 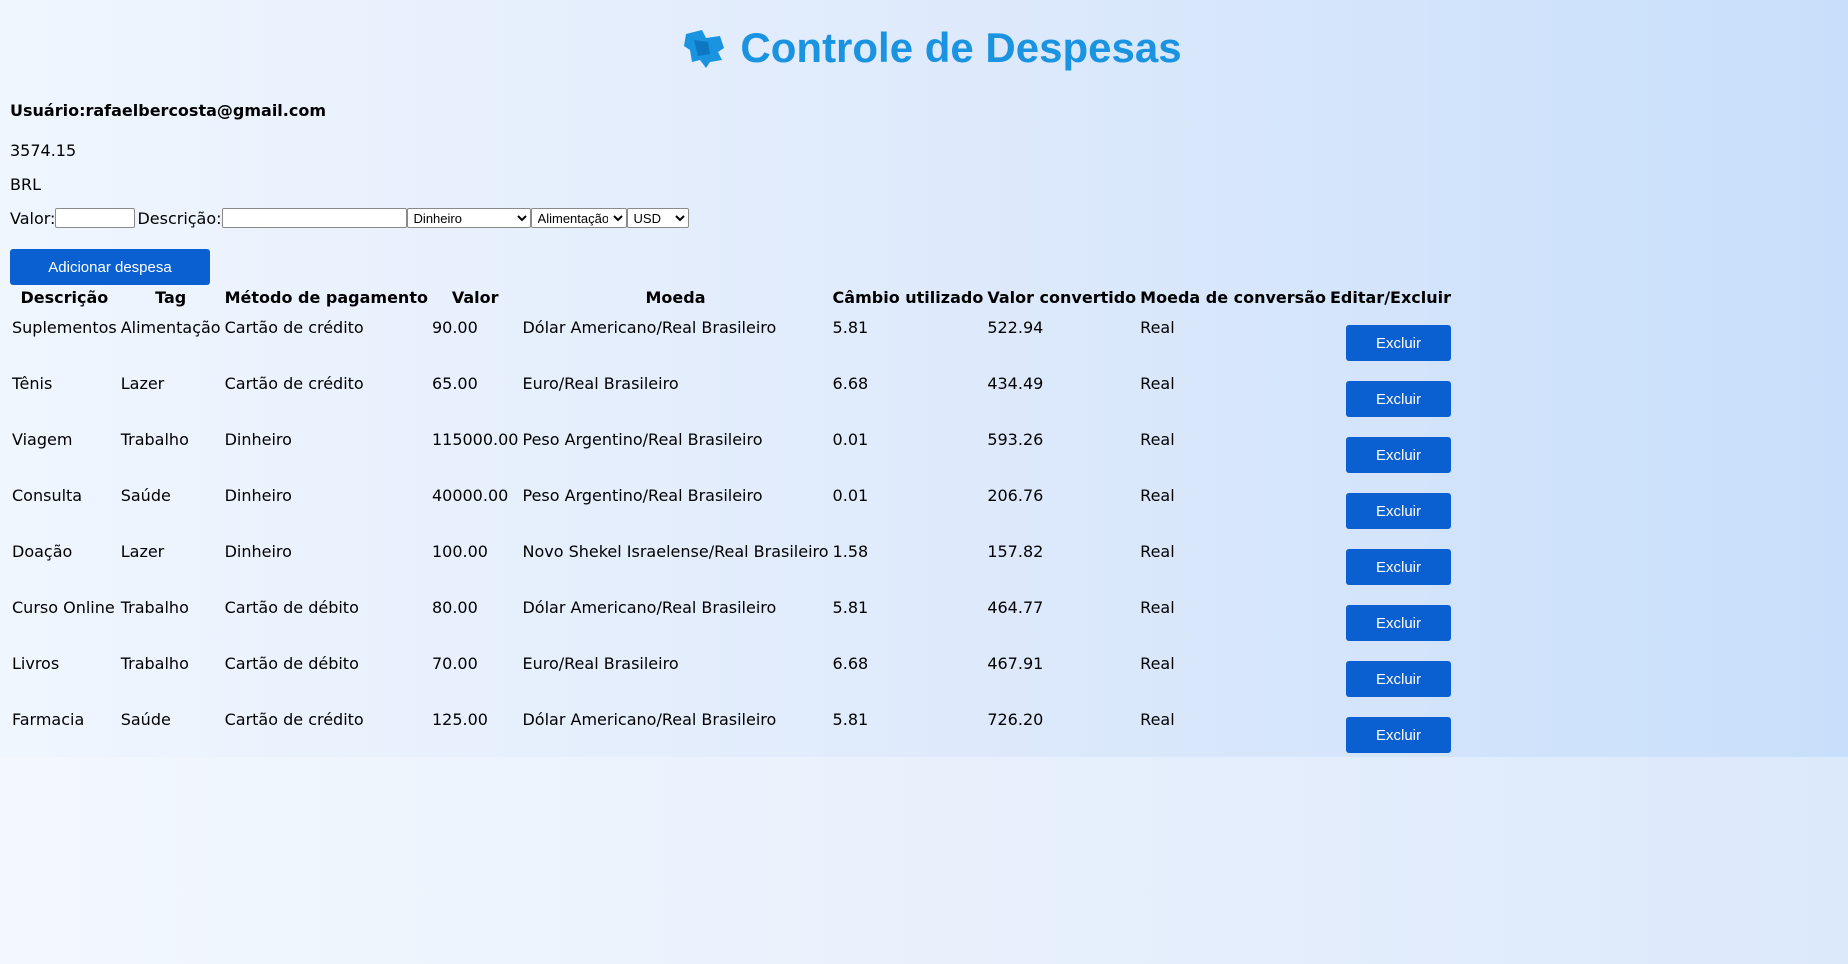 What do you see at coordinates (675, 297) in the screenshot?
I see `header-moeda: Moeda` at bounding box center [675, 297].